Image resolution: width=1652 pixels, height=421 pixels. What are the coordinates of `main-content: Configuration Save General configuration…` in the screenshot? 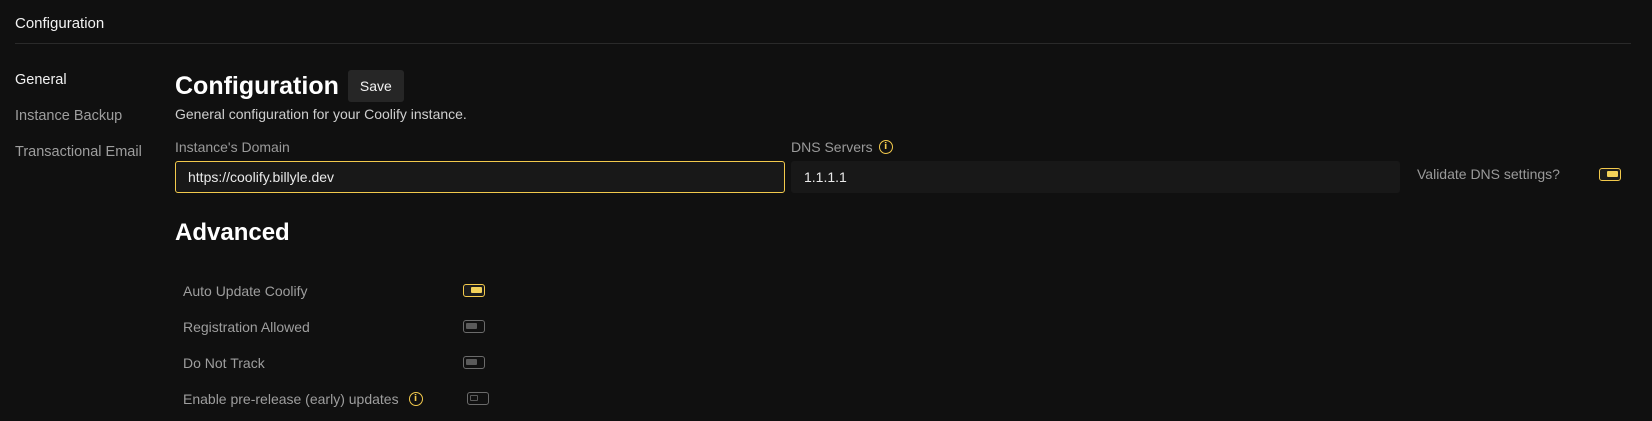 It's located at (321, 96).